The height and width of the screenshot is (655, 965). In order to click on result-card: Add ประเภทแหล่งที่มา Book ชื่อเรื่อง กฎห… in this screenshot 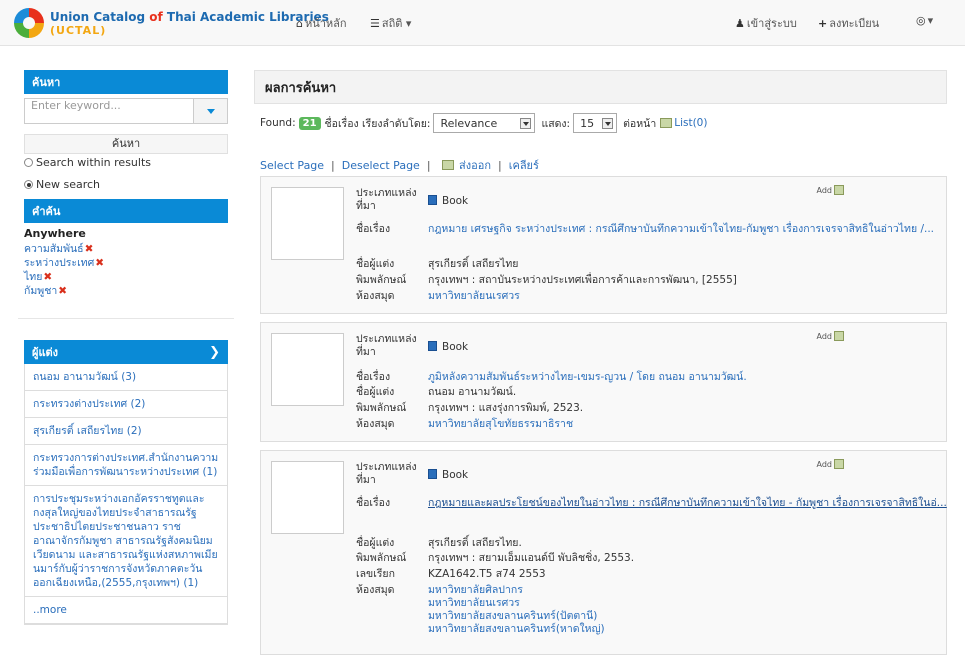, I will do `click(603, 245)`.